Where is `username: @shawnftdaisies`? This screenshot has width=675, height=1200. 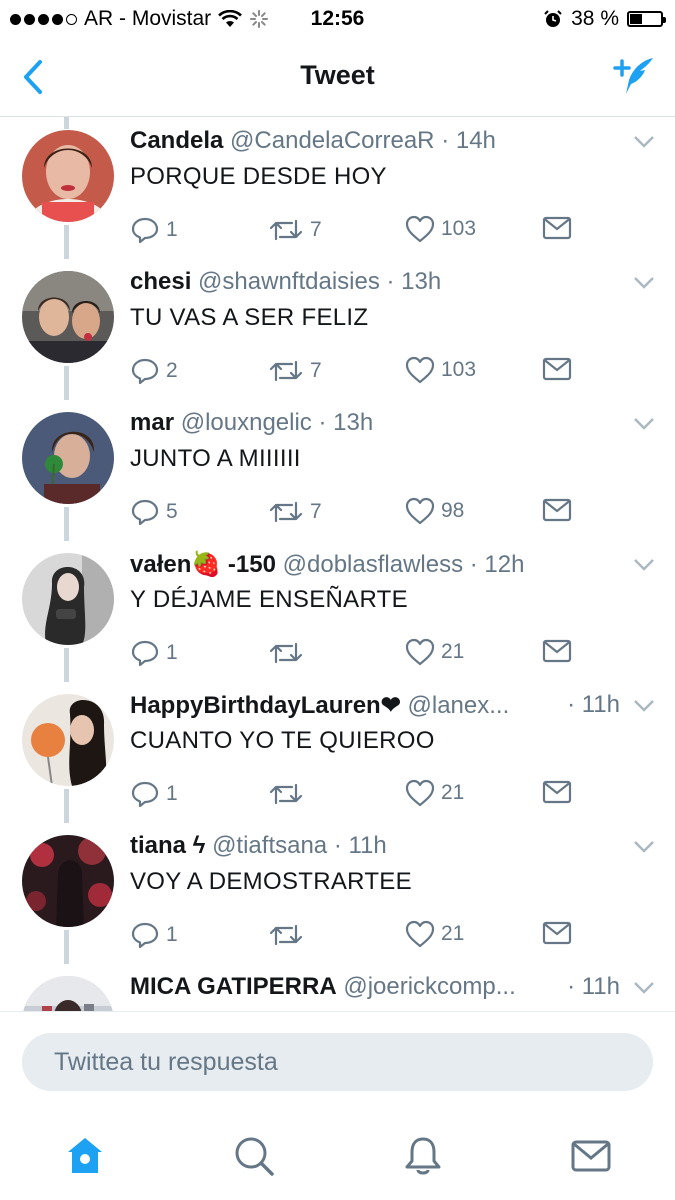 username: @shawnftdaisies is located at coordinates (289, 281).